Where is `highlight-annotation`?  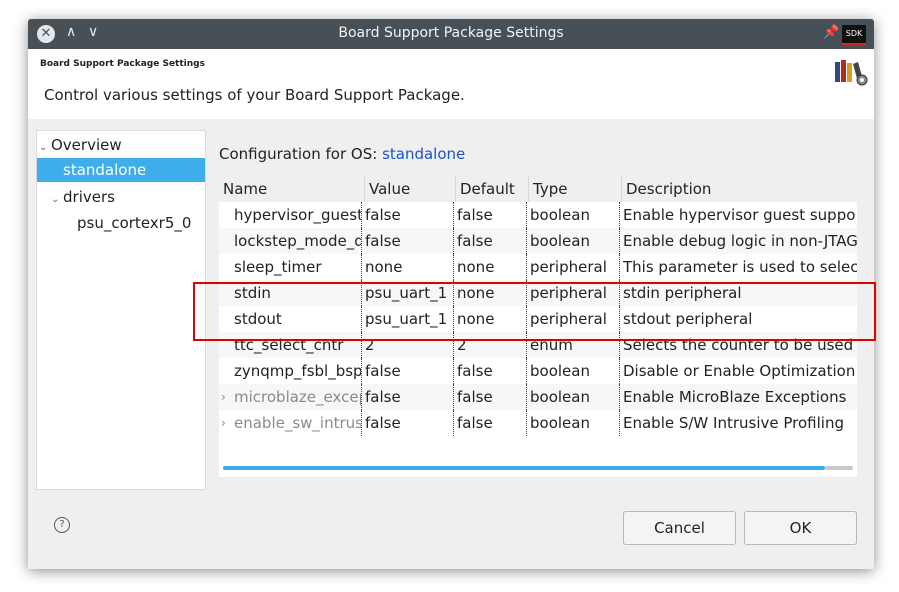 highlight-annotation is located at coordinates (534, 311).